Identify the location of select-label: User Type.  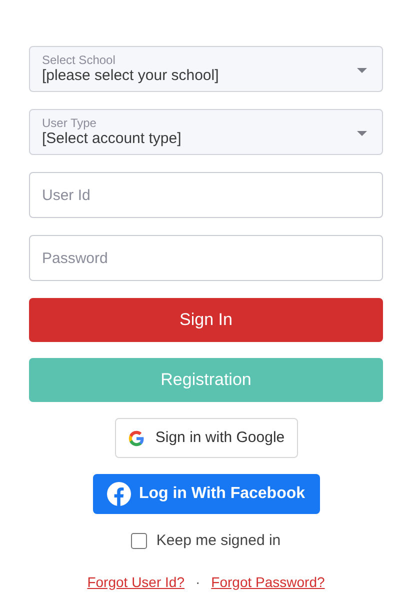
(70, 123).